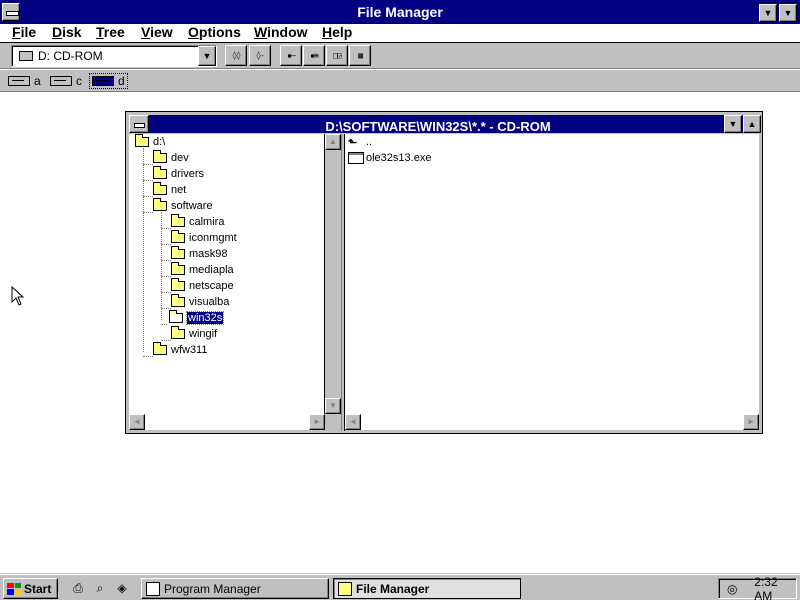 Image resolution: width=800 pixels, height=600 pixels. Describe the element at coordinates (393, 588) in the screenshot. I see `task-label: File Manager` at that location.